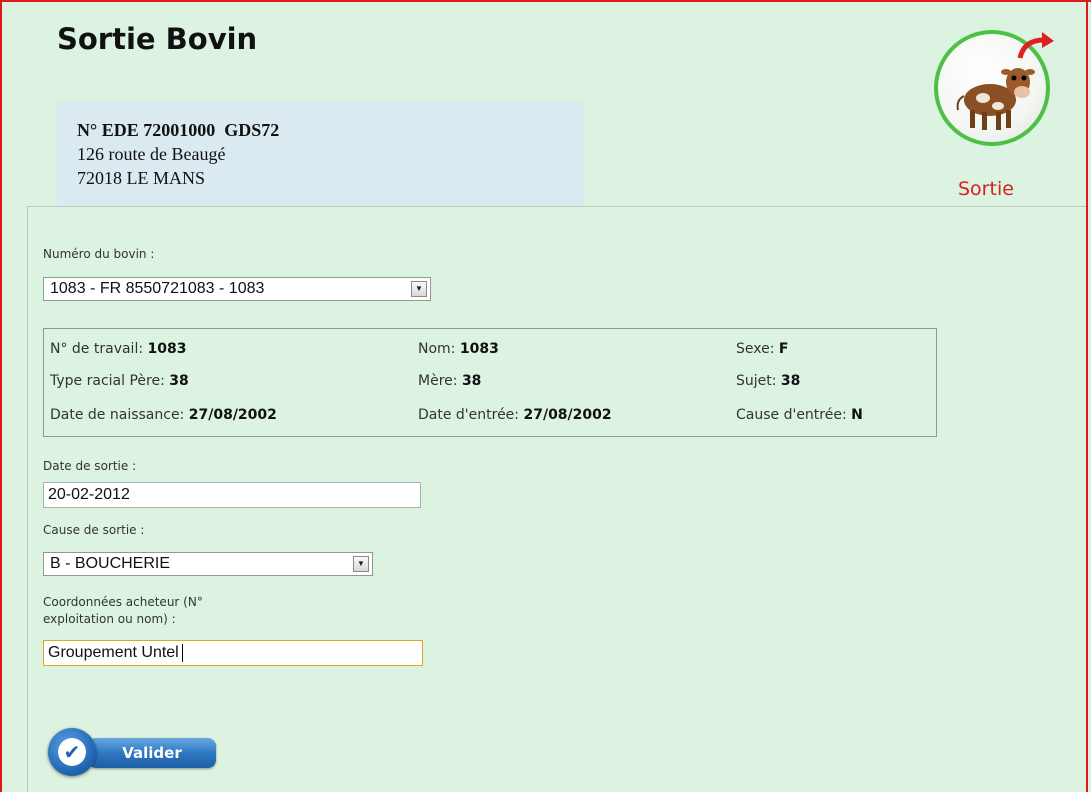 This screenshot has height=792, width=1091. What do you see at coordinates (768, 381) in the screenshot?
I see `info-sujet: Sujet: 38` at bounding box center [768, 381].